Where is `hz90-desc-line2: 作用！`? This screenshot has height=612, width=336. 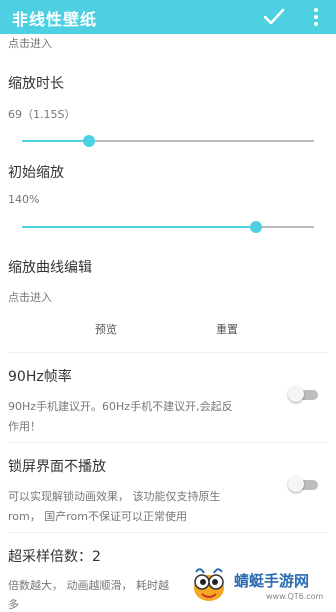 hz90-desc-line2: 作用！ is located at coordinates (24, 426).